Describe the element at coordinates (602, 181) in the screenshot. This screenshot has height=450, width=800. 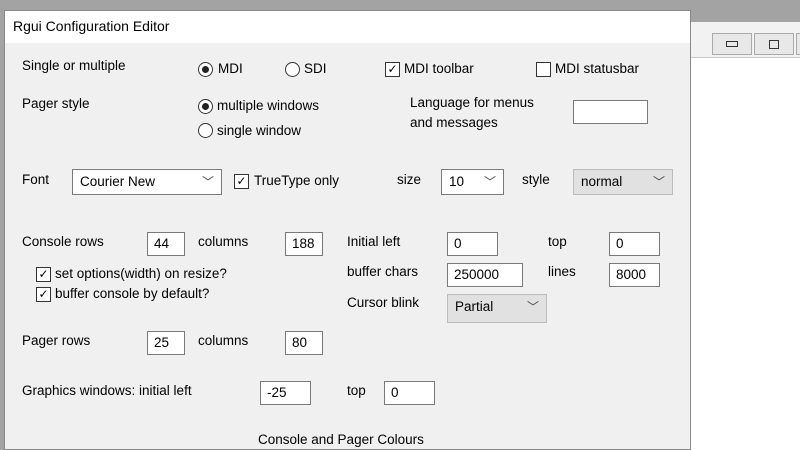
I see `style-value: normal` at that location.